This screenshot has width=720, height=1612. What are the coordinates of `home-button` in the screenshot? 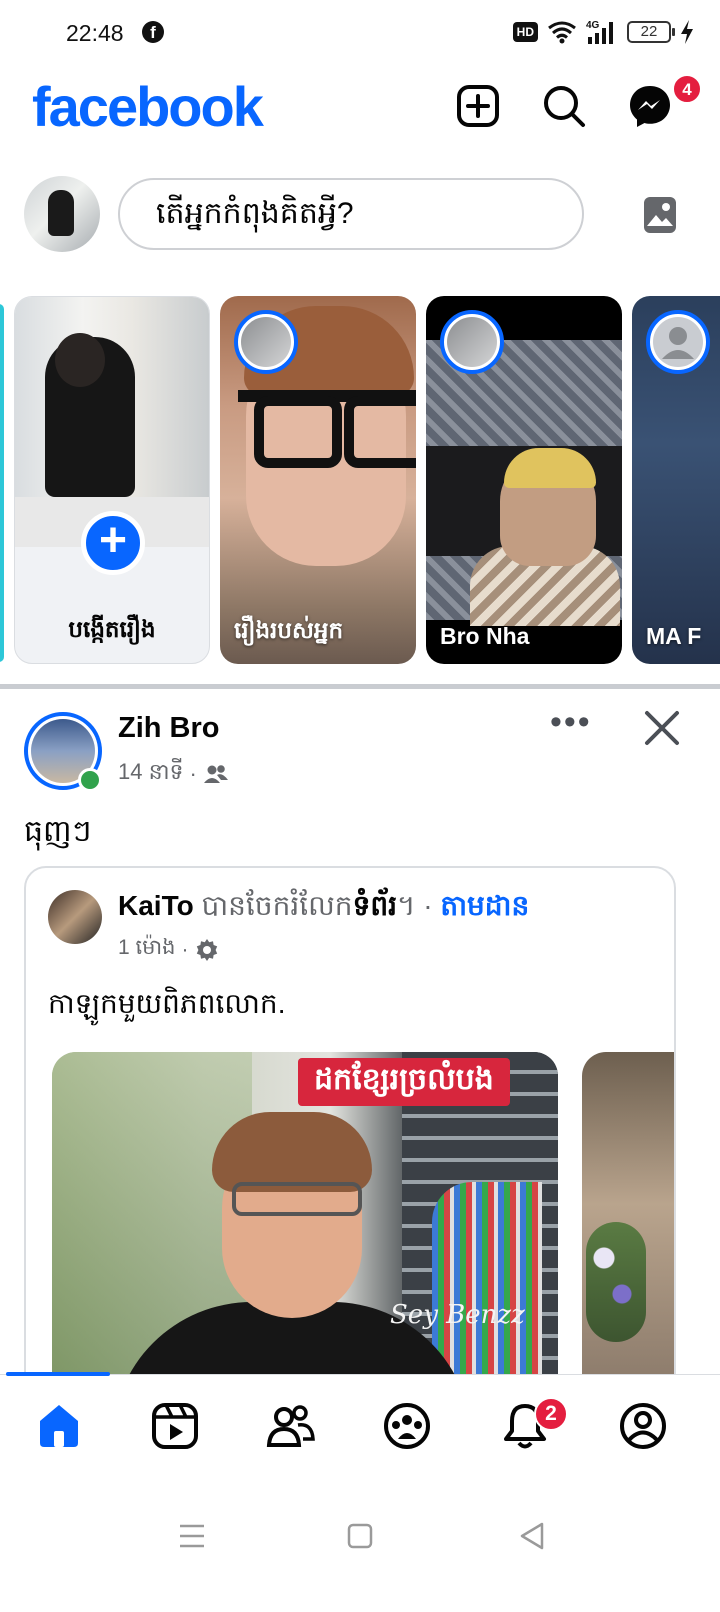 It's located at (360, 1536).